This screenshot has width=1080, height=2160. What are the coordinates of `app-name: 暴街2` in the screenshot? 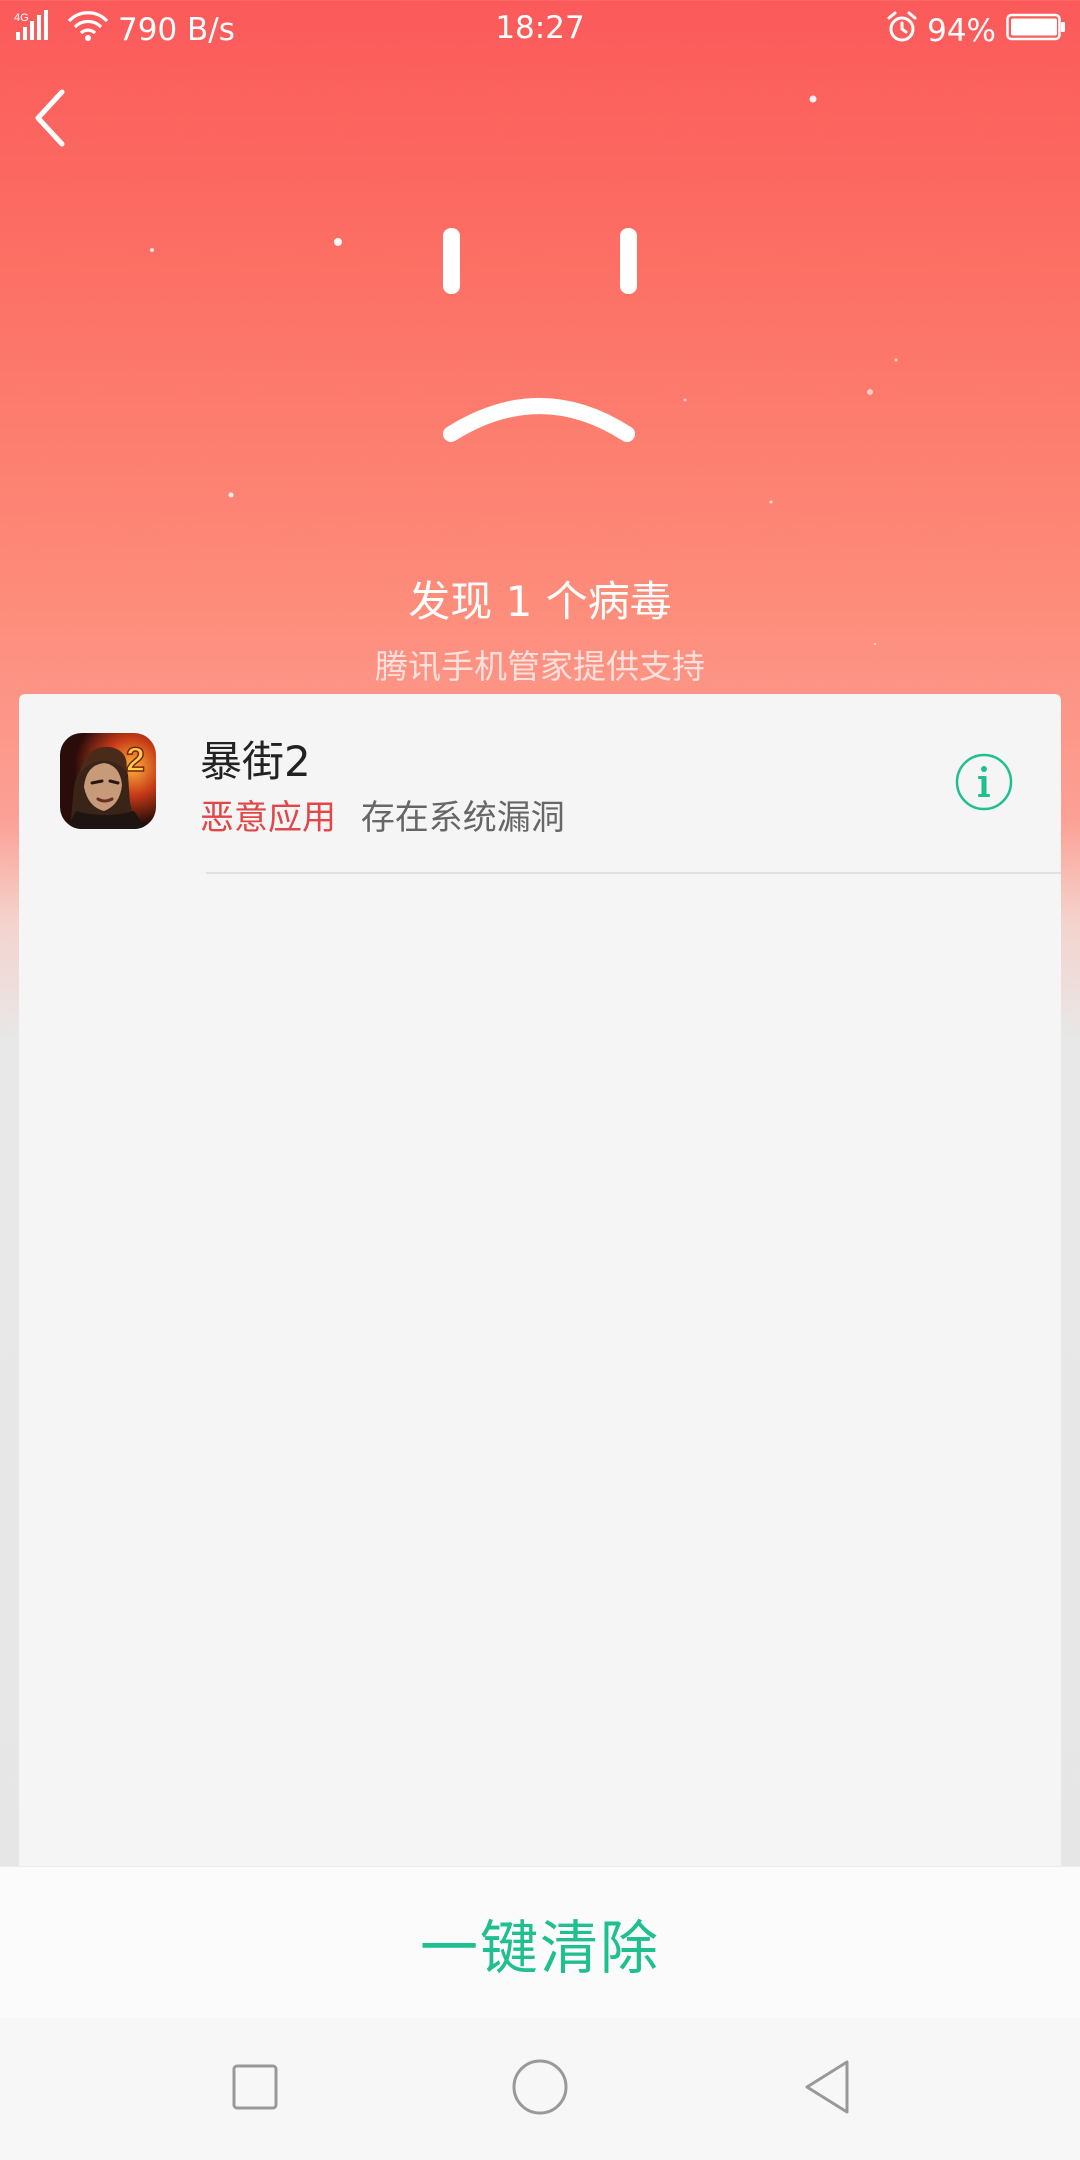 It's located at (255, 761).